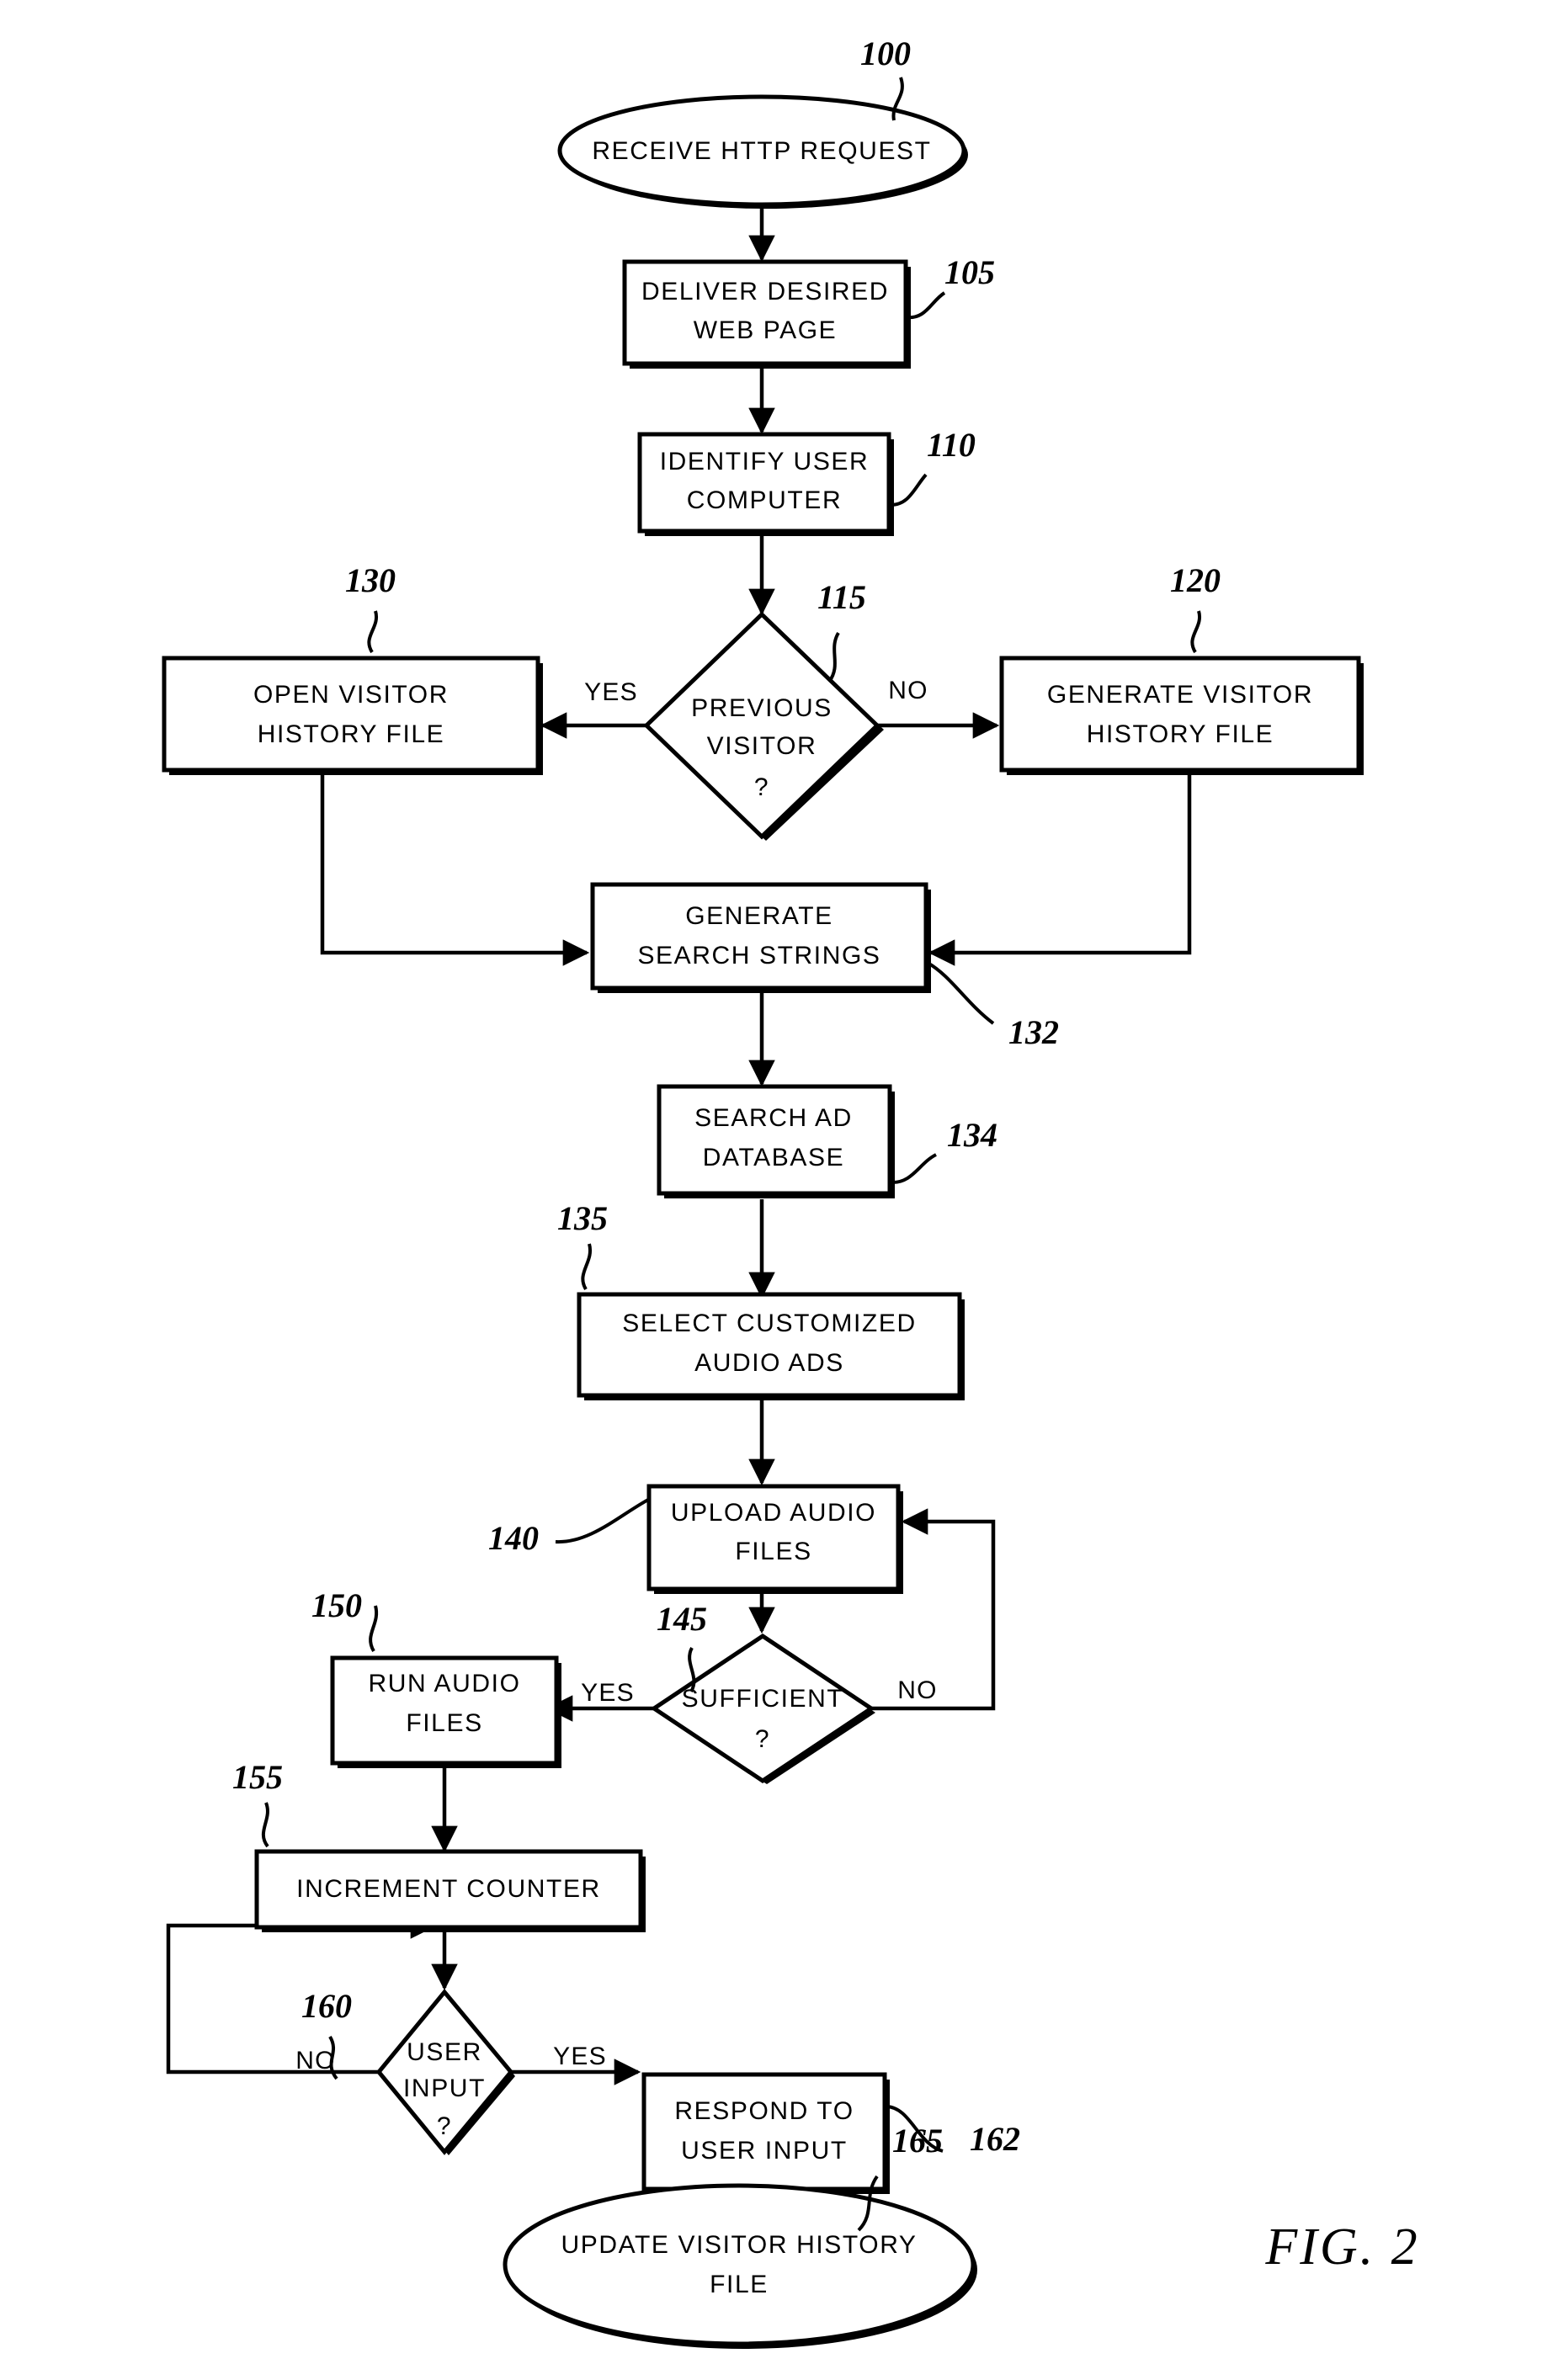  Describe the element at coordinates (995, 2139) in the screenshot. I see `ref-number-162: 162` at that location.